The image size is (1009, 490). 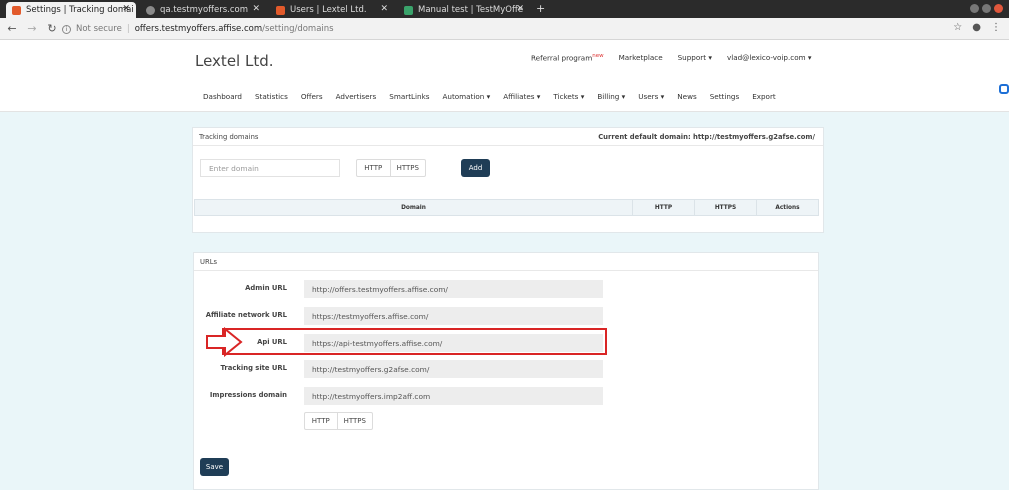 I want to click on remote-support-icon, so click(x=1004, y=89).